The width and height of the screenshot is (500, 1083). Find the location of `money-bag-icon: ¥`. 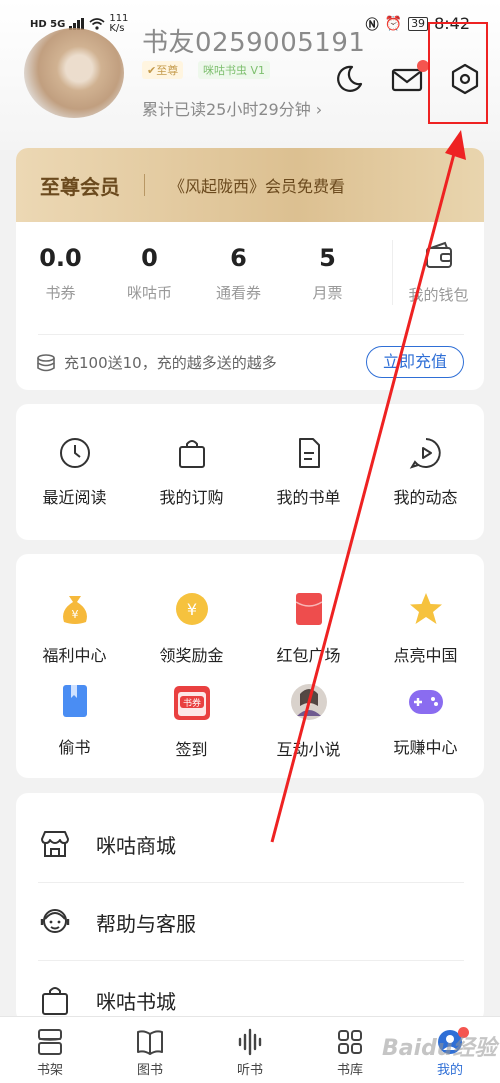

money-bag-icon: ¥ is located at coordinates (74, 610).